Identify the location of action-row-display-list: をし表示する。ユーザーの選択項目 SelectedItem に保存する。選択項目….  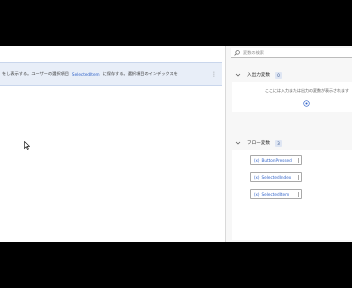
(111, 74).